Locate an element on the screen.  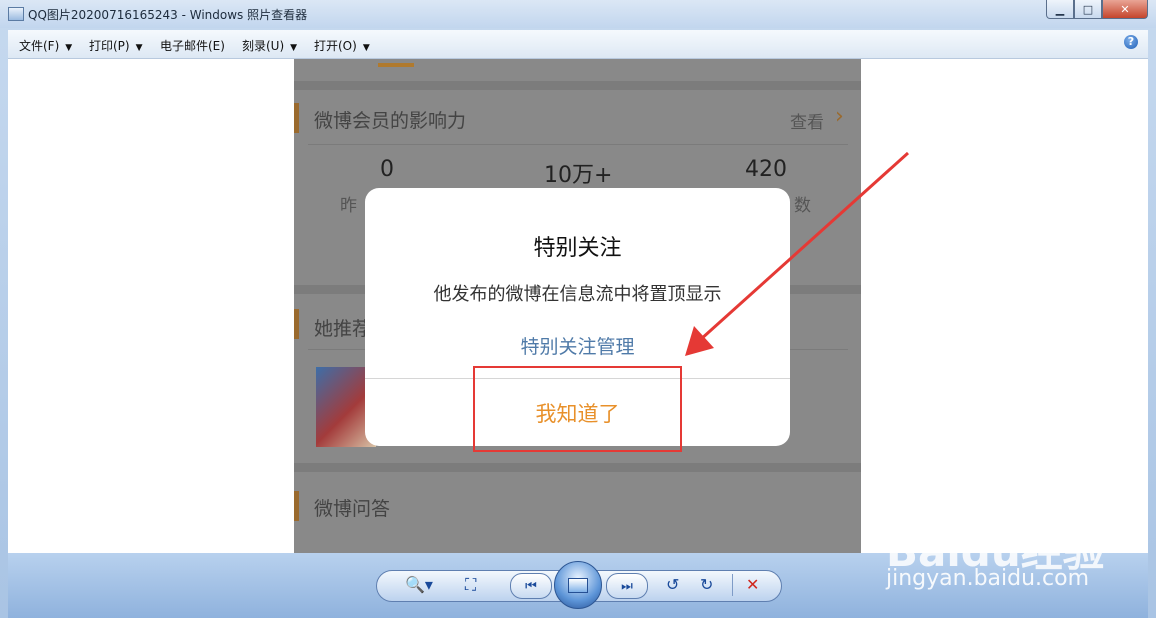
next-icon: ⏭ is located at coordinates (627, 586).